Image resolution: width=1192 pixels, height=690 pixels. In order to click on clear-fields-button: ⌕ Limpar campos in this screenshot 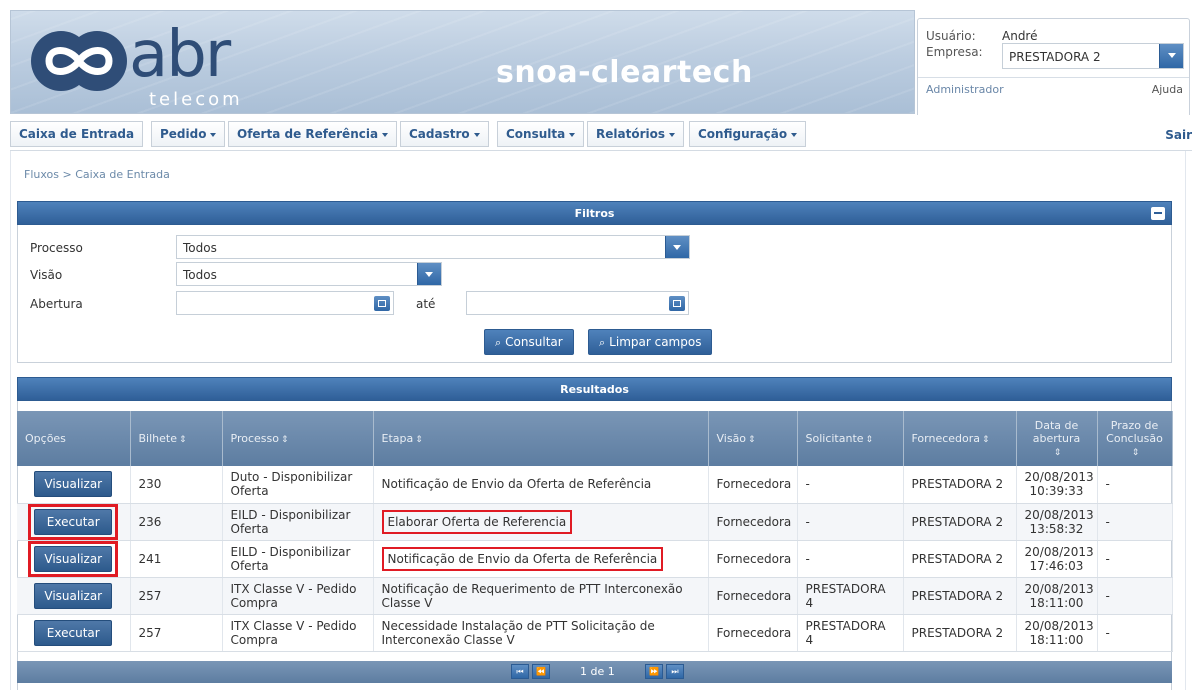, I will do `click(650, 342)`.